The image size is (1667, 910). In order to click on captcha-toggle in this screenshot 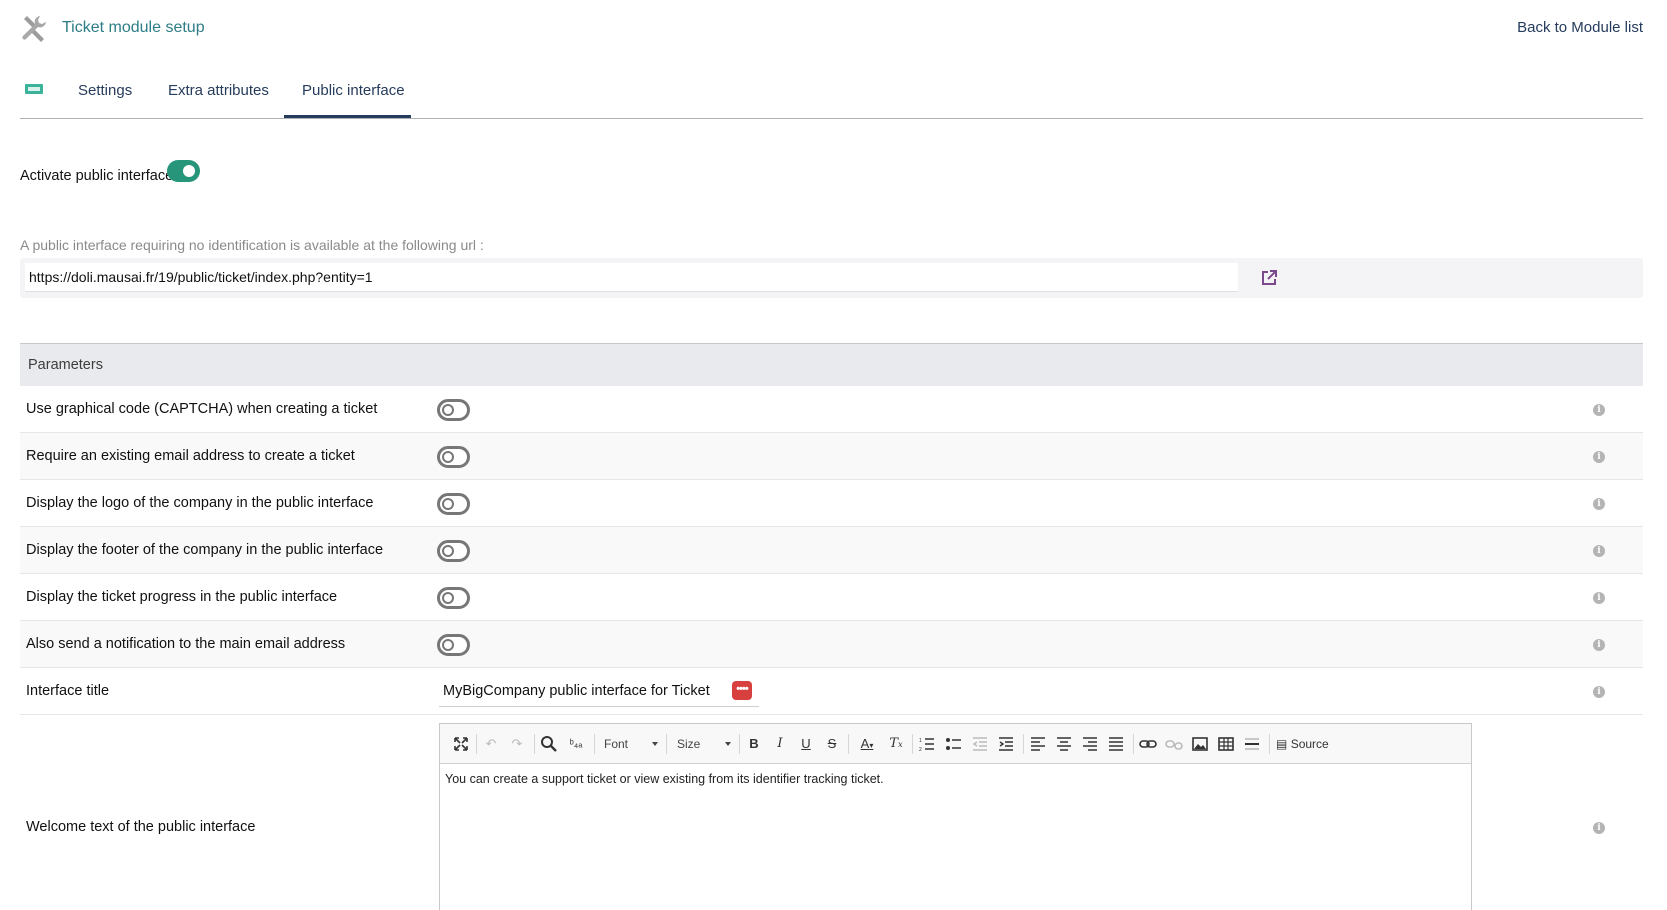, I will do `click(453, 410)`.